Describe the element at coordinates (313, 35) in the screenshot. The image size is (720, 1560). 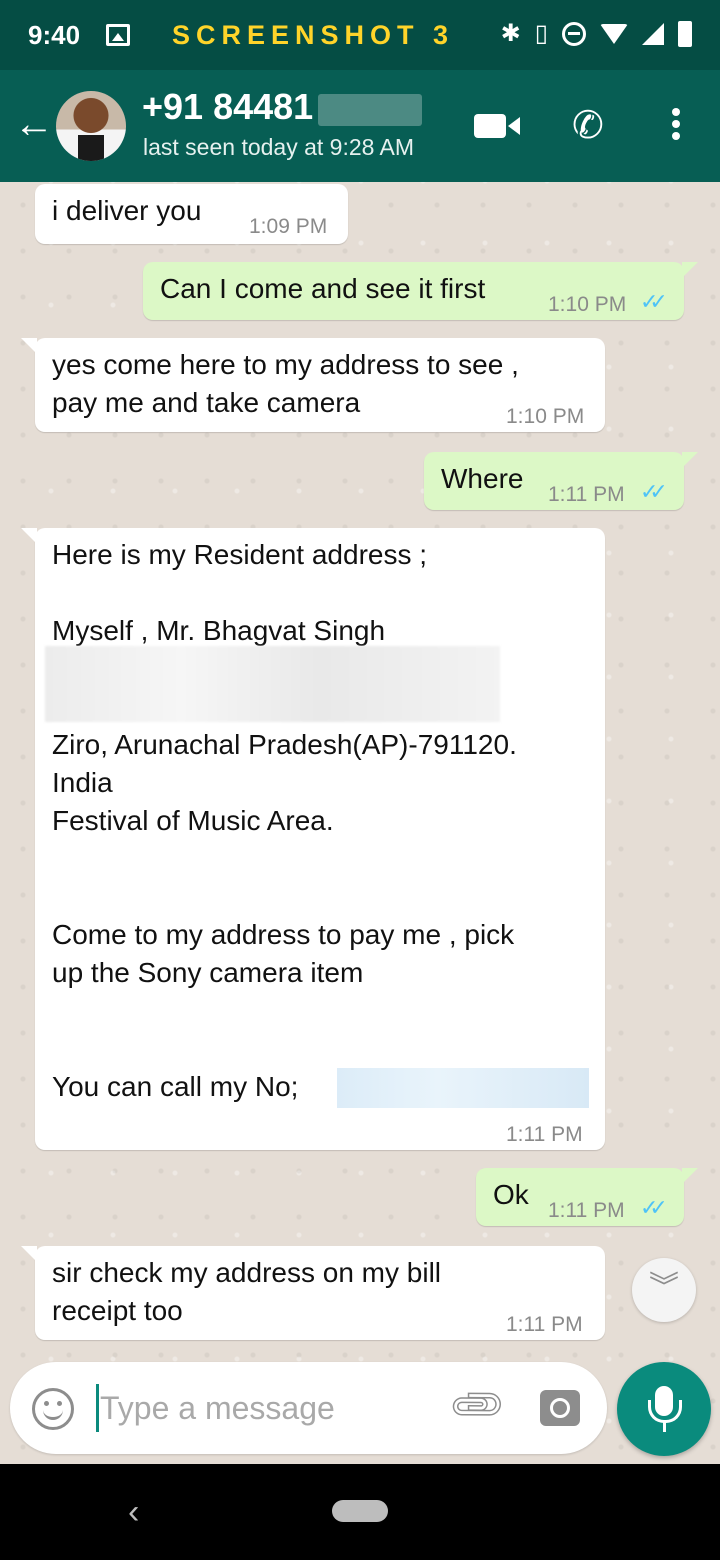
I see `screenshot-label: SCREENSHOT 3` at that location.